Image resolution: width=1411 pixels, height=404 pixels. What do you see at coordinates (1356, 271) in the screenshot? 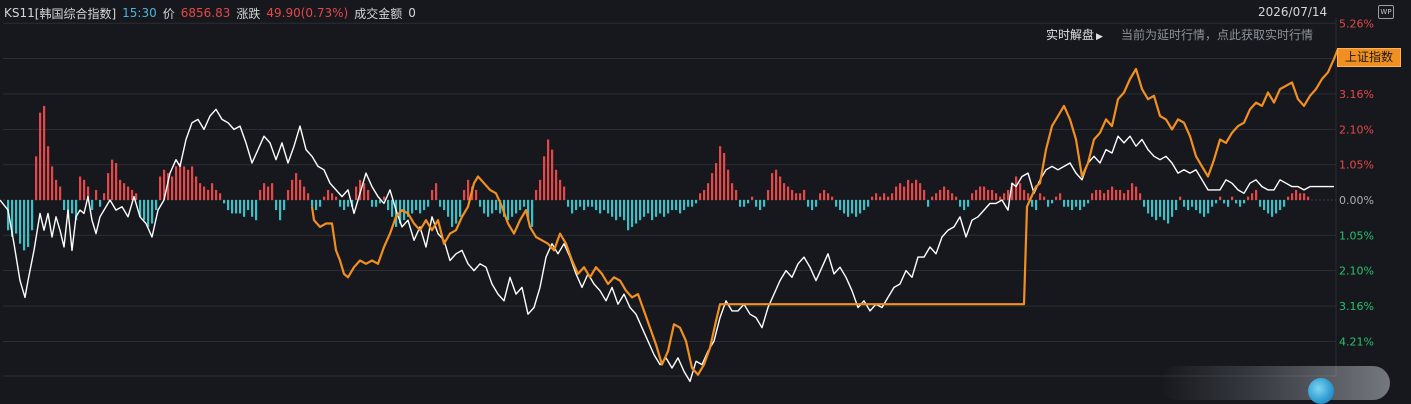
I see `y-tick-label: 2.10%` at bounding box center [1356, 271].